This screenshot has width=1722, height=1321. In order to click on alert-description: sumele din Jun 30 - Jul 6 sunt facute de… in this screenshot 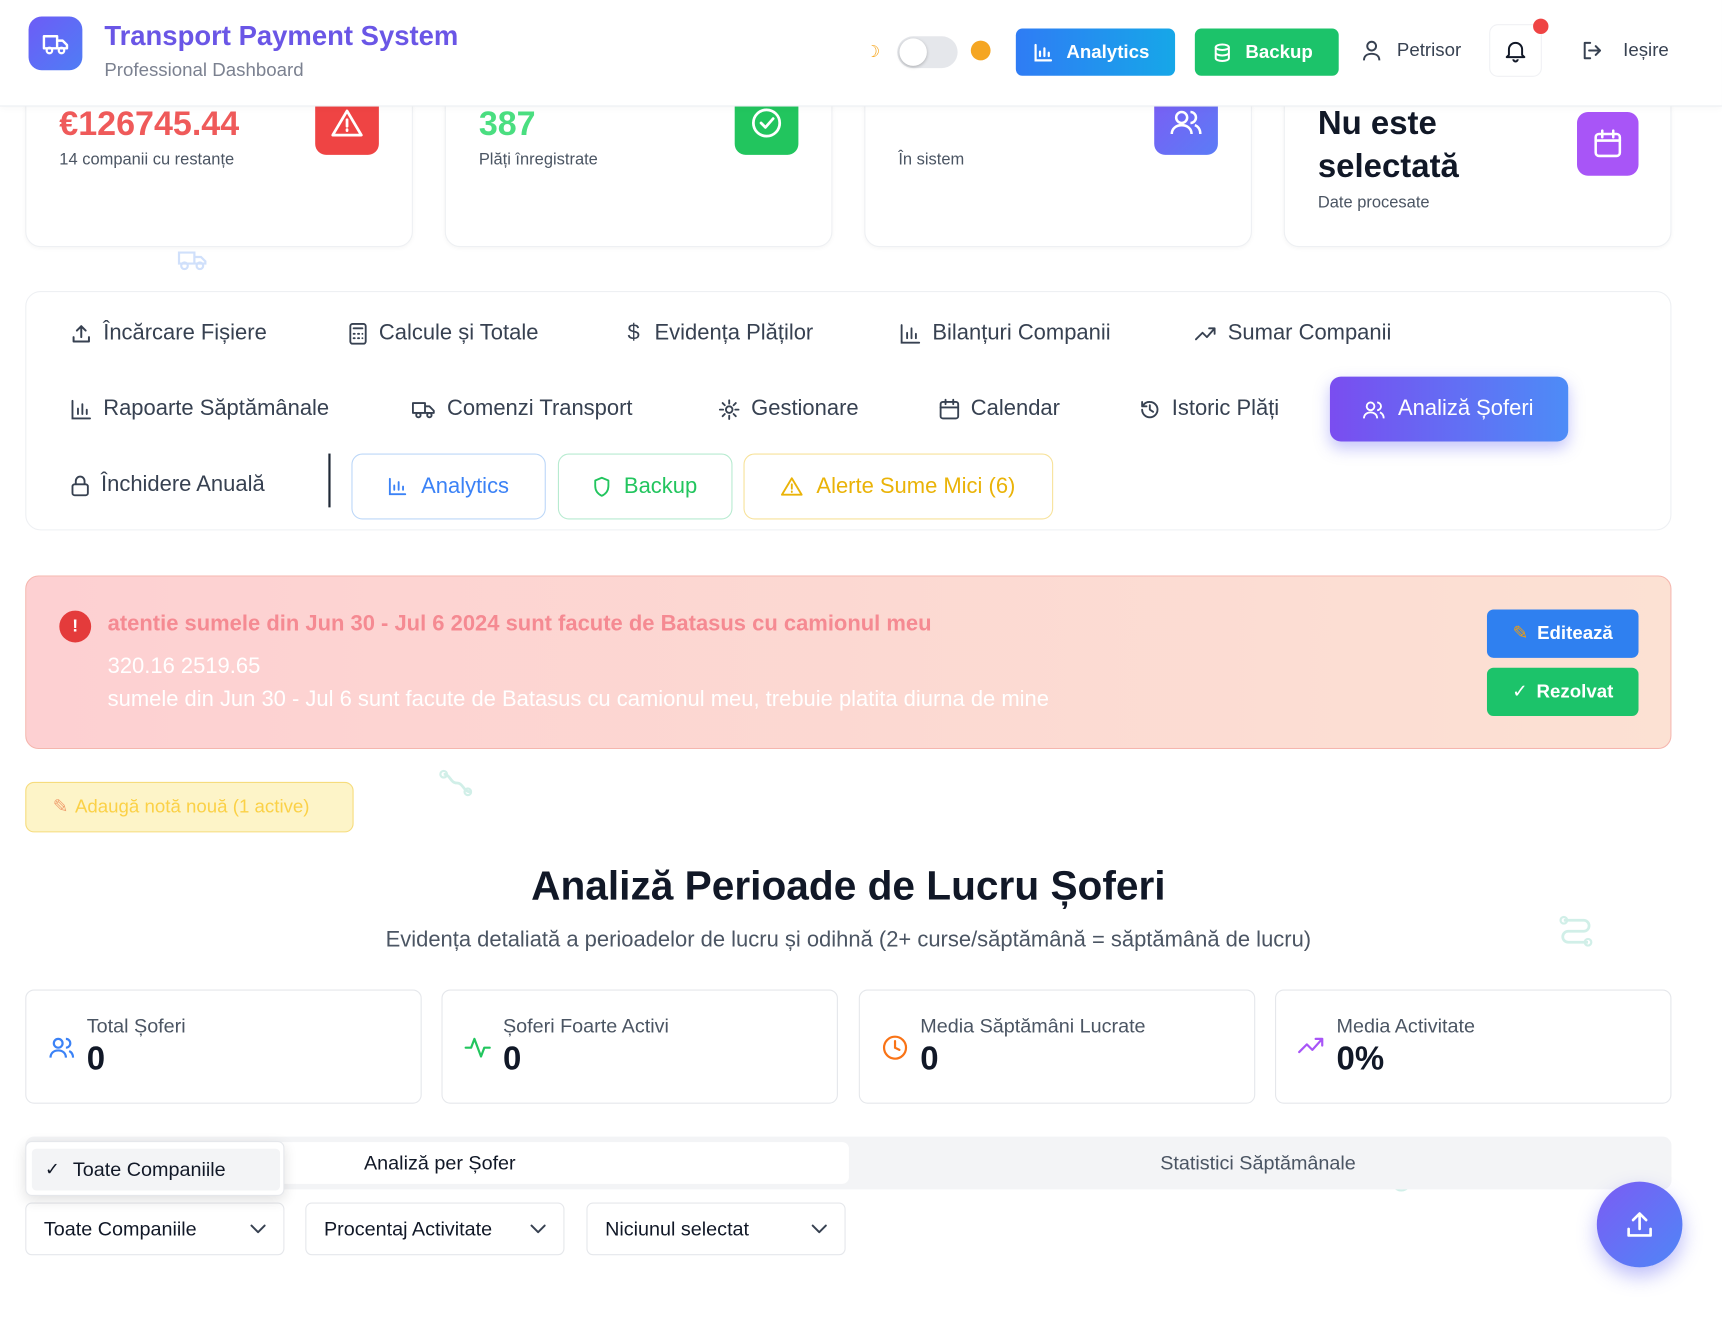, I will do `click(578, 699)`.